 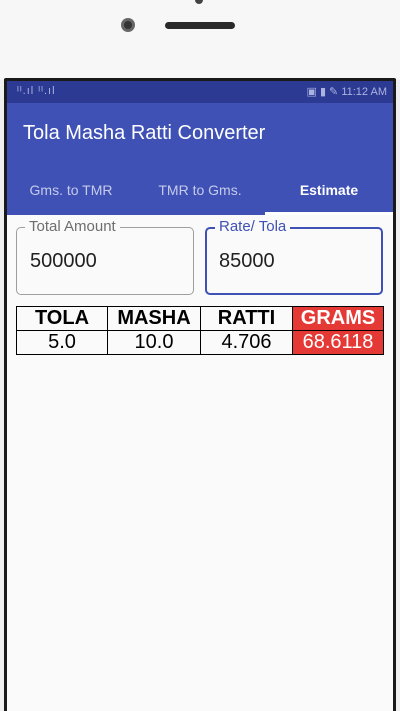 What do you see at coordinates (246, 342) in the screenshot?
I see `value-ratti: 4.706` at bounding box center [246, 342].